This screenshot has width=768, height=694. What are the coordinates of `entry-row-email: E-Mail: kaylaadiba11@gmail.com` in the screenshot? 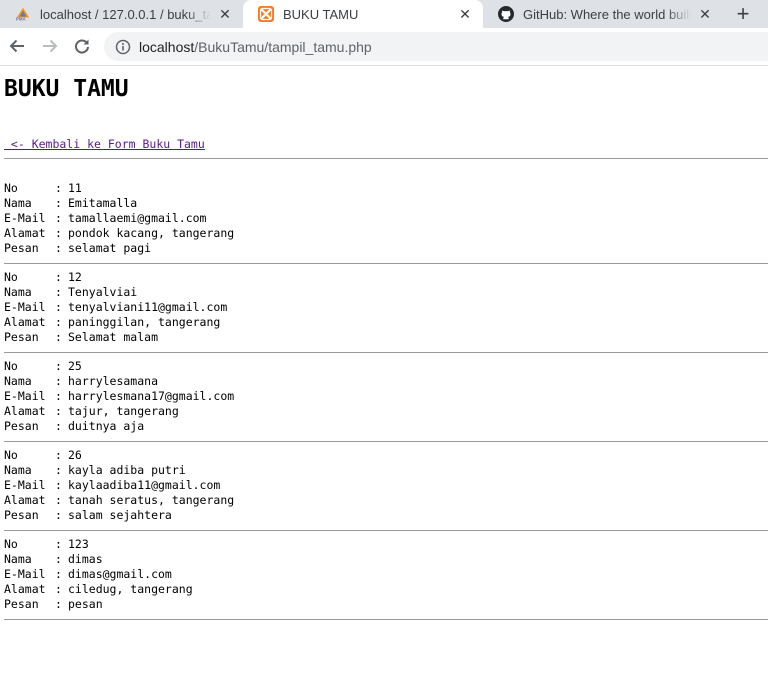 It's located at (384, 485).